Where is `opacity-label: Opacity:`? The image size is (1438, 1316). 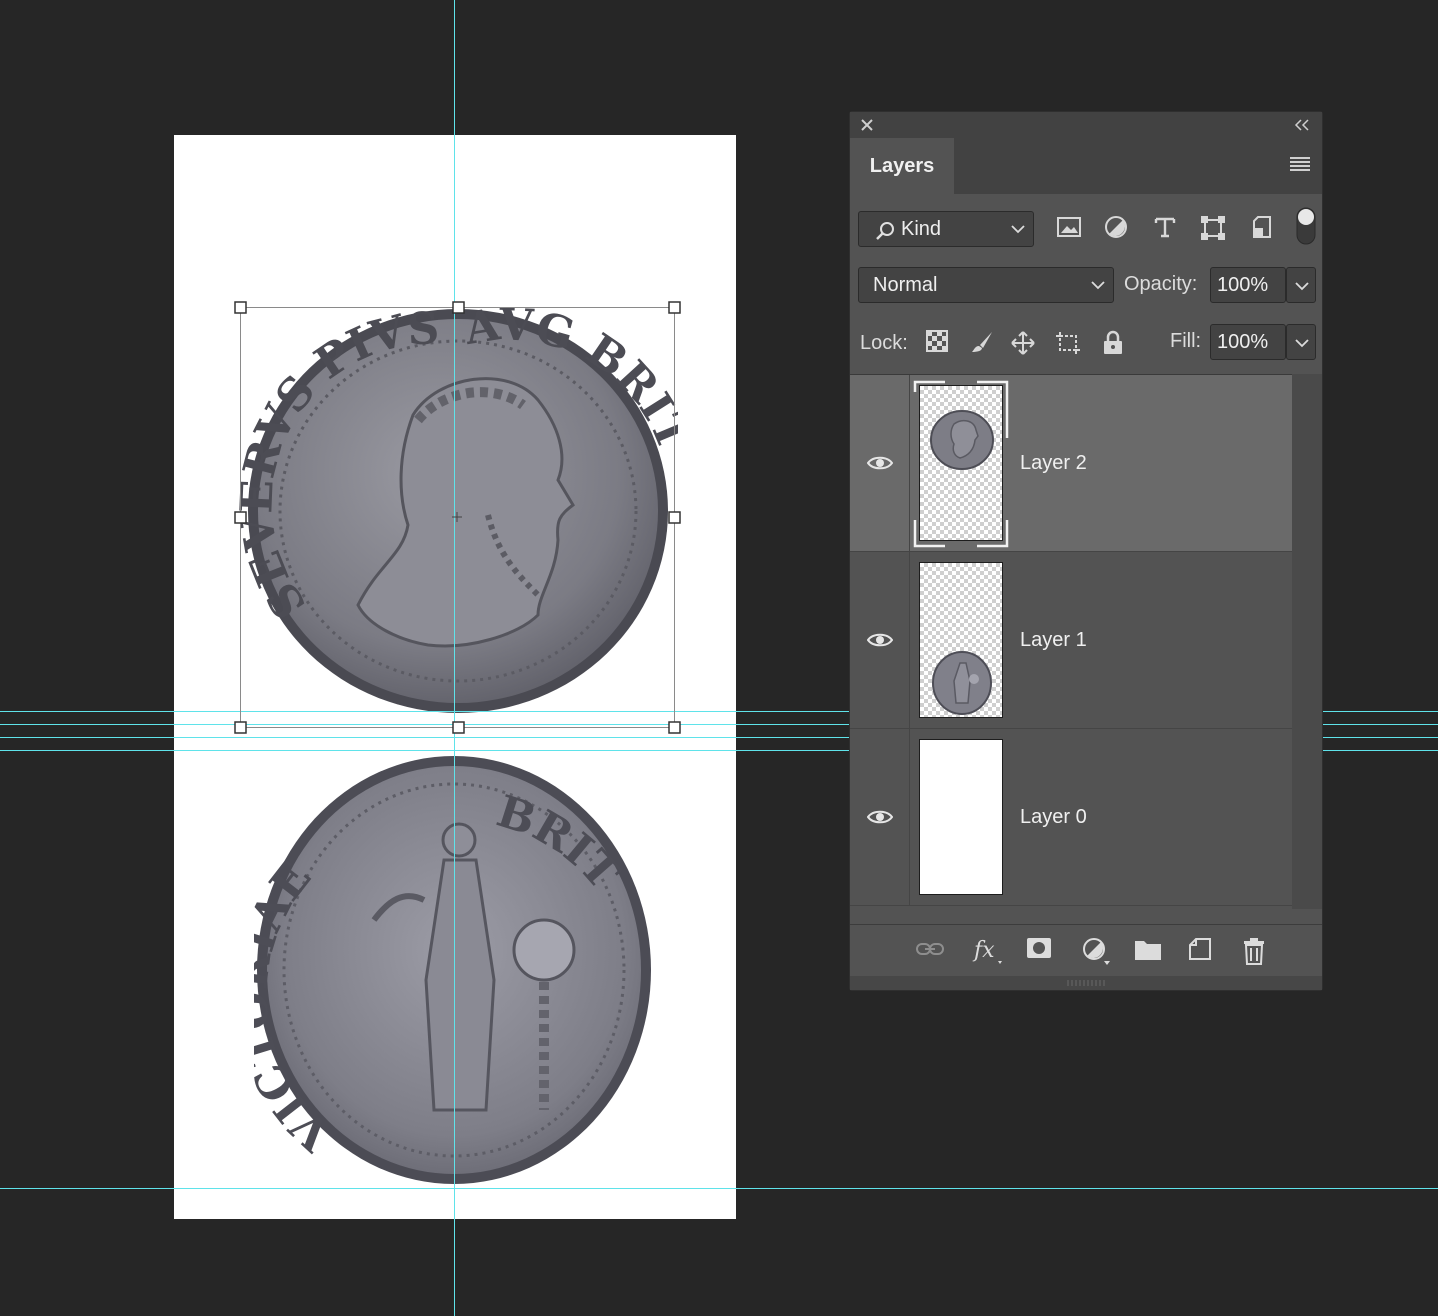
opacity-label: Opacity: is located at coordinates (1161, 284).